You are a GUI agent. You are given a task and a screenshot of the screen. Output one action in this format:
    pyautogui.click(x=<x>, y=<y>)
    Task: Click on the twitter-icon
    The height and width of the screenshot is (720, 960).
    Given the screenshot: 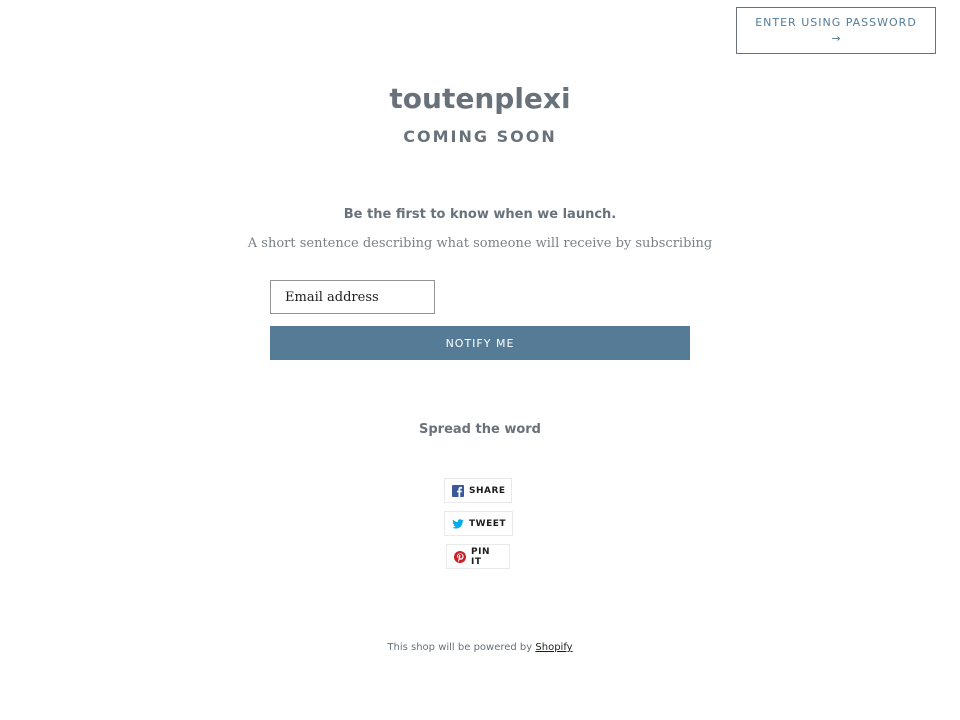 What is the action you would take?
    pyautogui.click(x=458, y=524)
    